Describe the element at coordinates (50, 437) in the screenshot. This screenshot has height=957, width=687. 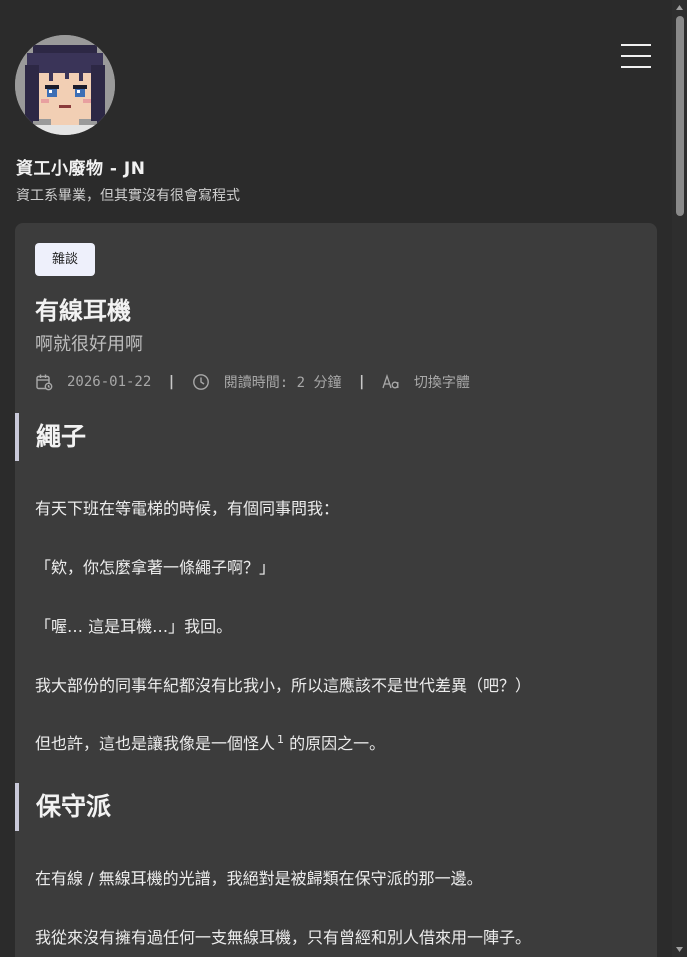
I see `section-heading: 繩子` at that location.